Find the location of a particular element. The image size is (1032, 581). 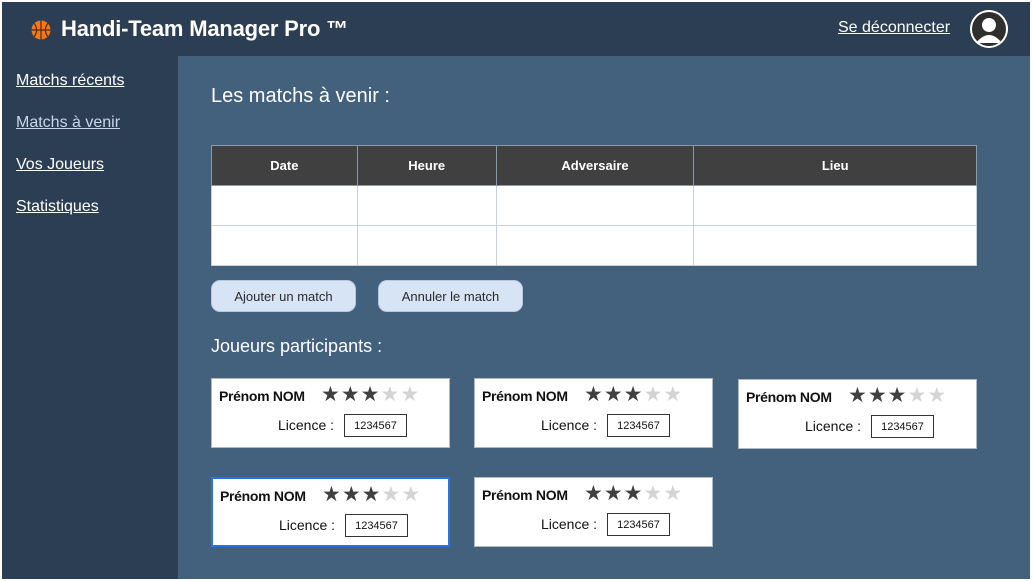

sidebar-item-upcoming-matches: Matchs à venir is located at coordinates (68, 123).